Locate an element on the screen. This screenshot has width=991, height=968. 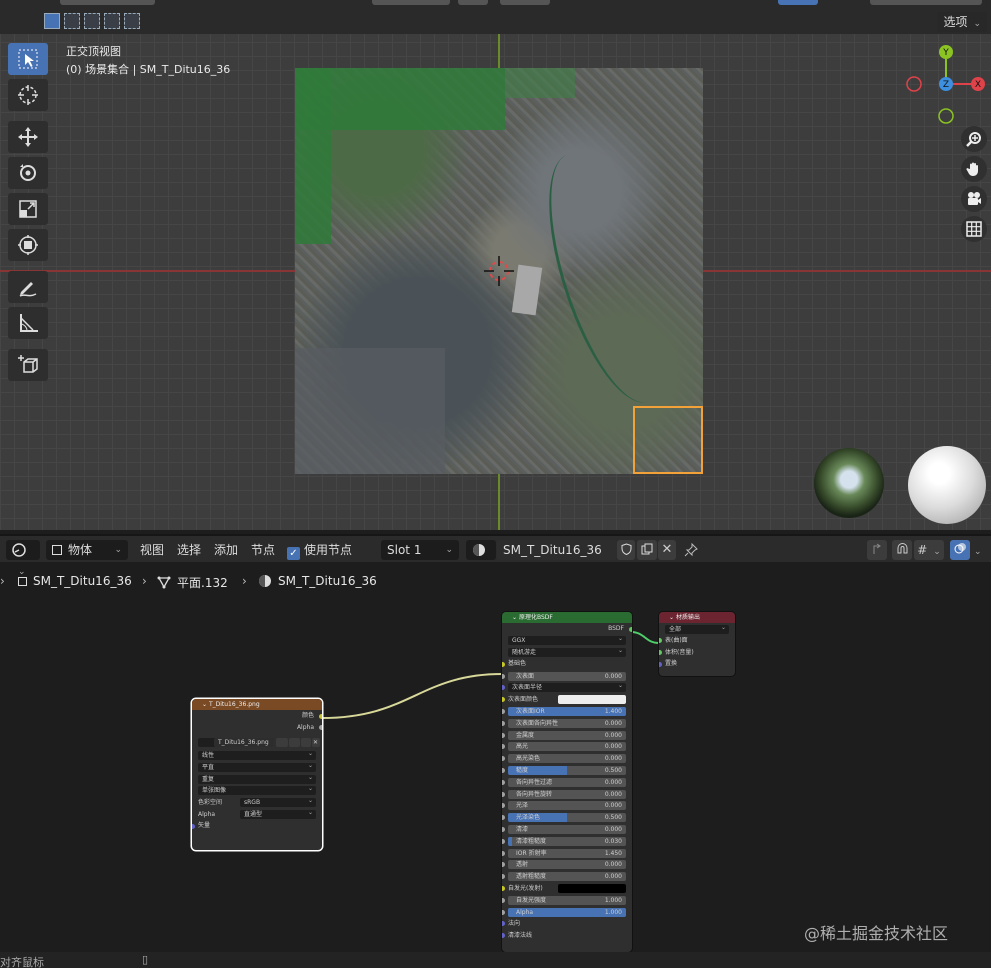
snap-target-dropdown: # ⌄ is located at coordinates (929, 550).